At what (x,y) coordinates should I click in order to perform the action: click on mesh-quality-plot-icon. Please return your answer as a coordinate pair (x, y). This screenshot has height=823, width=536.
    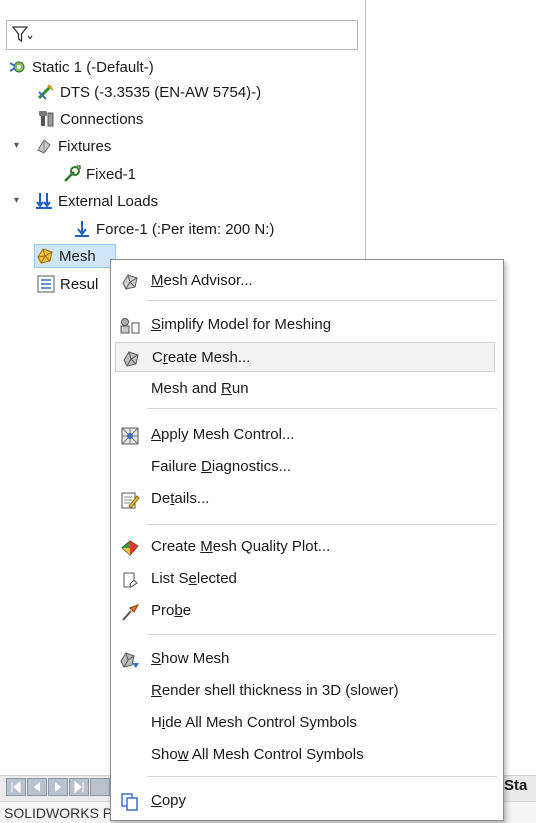
    Looking at the image, I should click on (130, 548).